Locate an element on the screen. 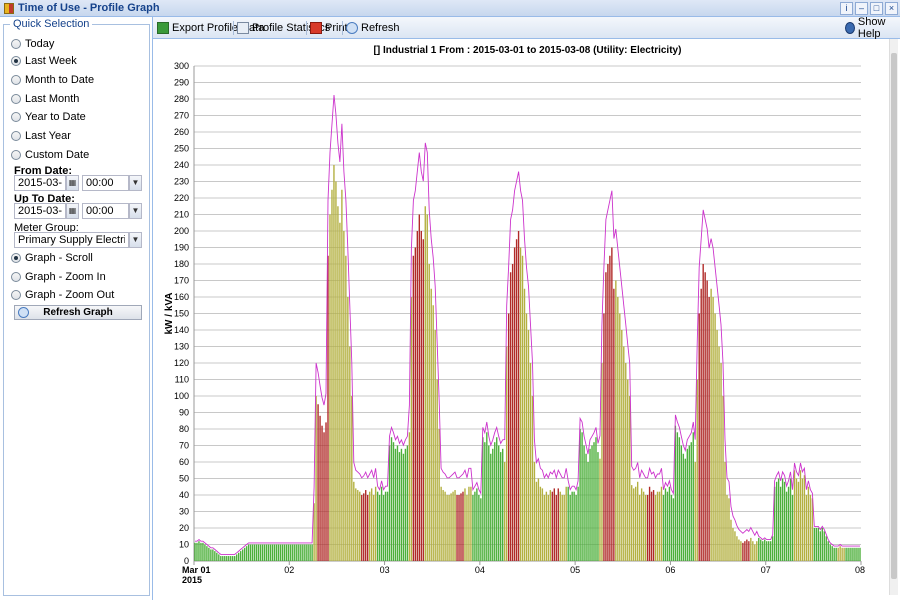 Image resolution: width=900 pixels, height=600 pixels. radio-today: Today is located at coordinates (32, 44).